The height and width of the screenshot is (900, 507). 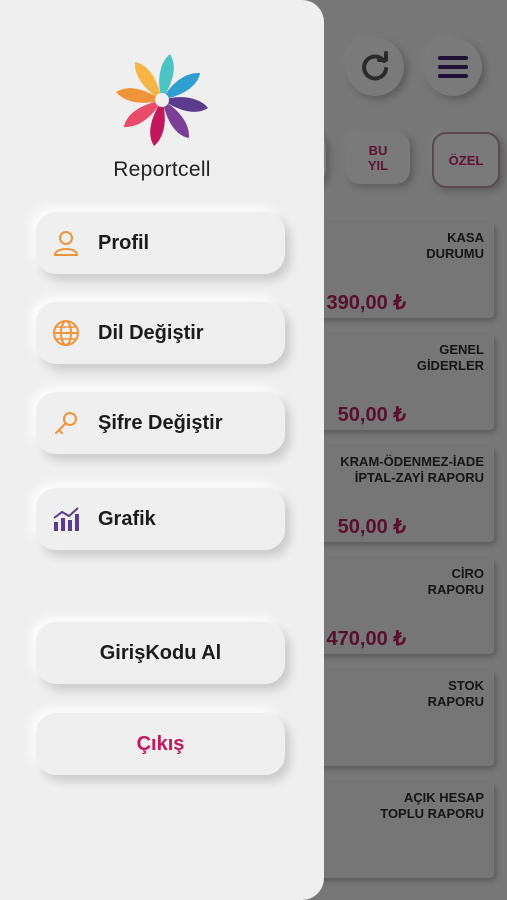 I want to click on card-title: KRAM-ÖDENMEZ-İADE İPTAL-ZAYİ RAPORU, so click(x=412, y=469).